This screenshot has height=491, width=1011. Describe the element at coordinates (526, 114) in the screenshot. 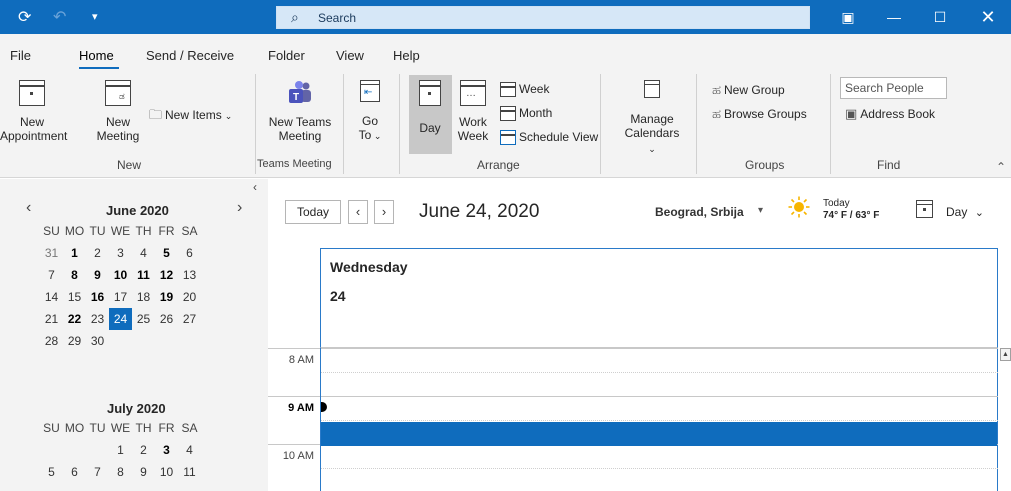

I see `month-view-button: Month` at that location.